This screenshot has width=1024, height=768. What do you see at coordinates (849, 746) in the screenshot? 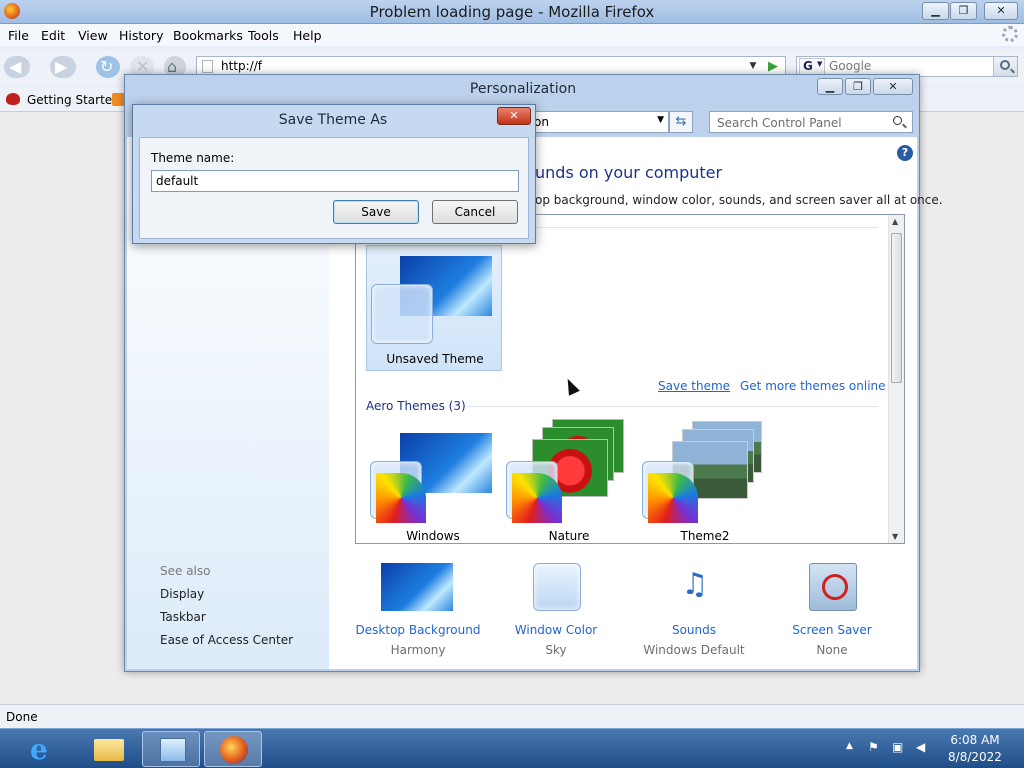
I see `show-hidden-icons-button: ▲` at bounding box center [849, 746].